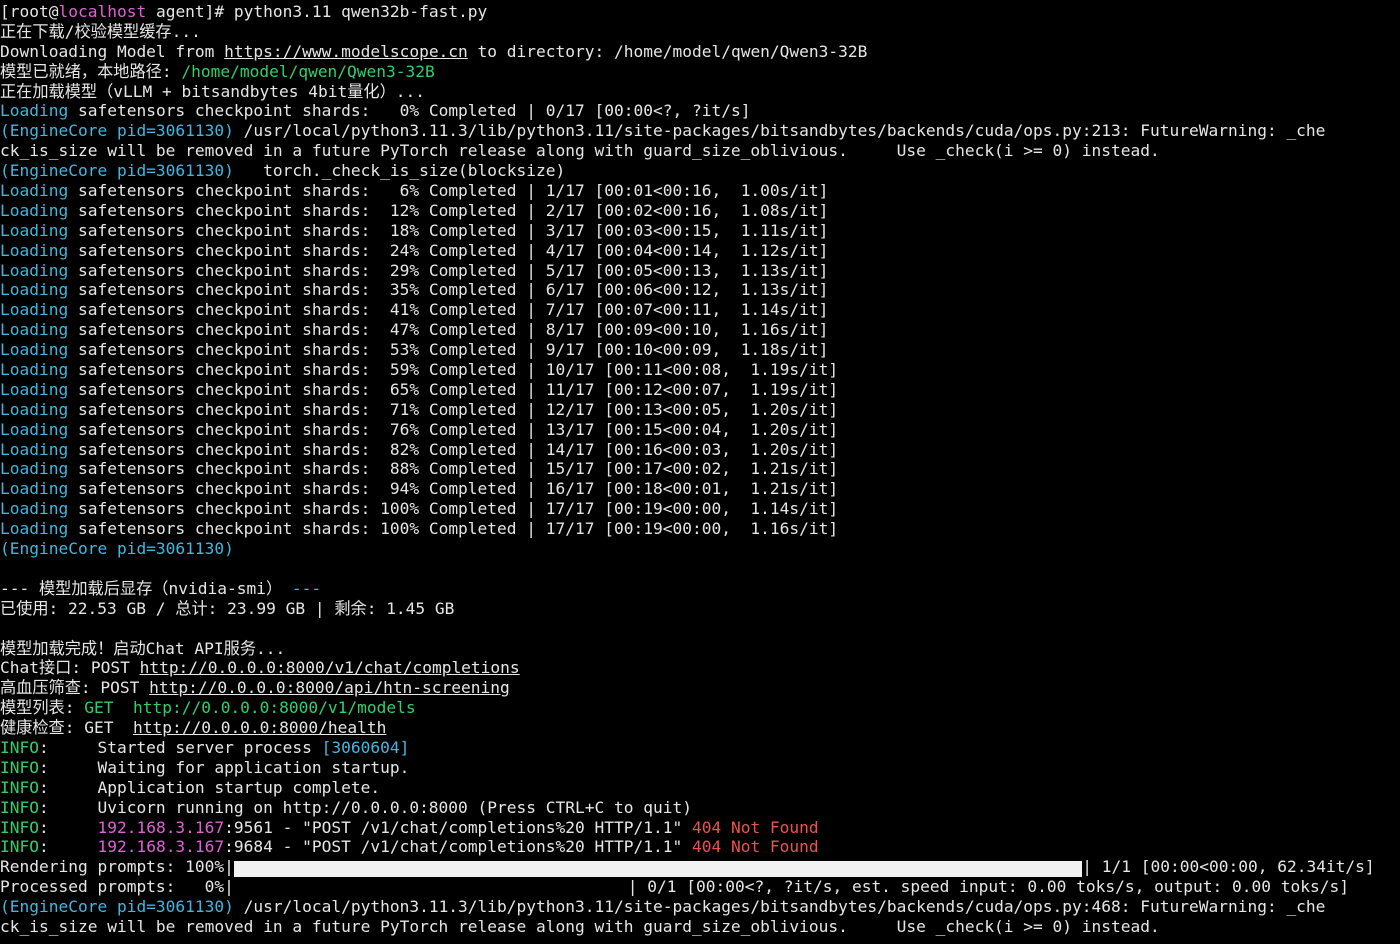  Describe the element at coordinates (209, 787) in the screenshot. I see `terminal-text: : Application startup complete.` at that location.